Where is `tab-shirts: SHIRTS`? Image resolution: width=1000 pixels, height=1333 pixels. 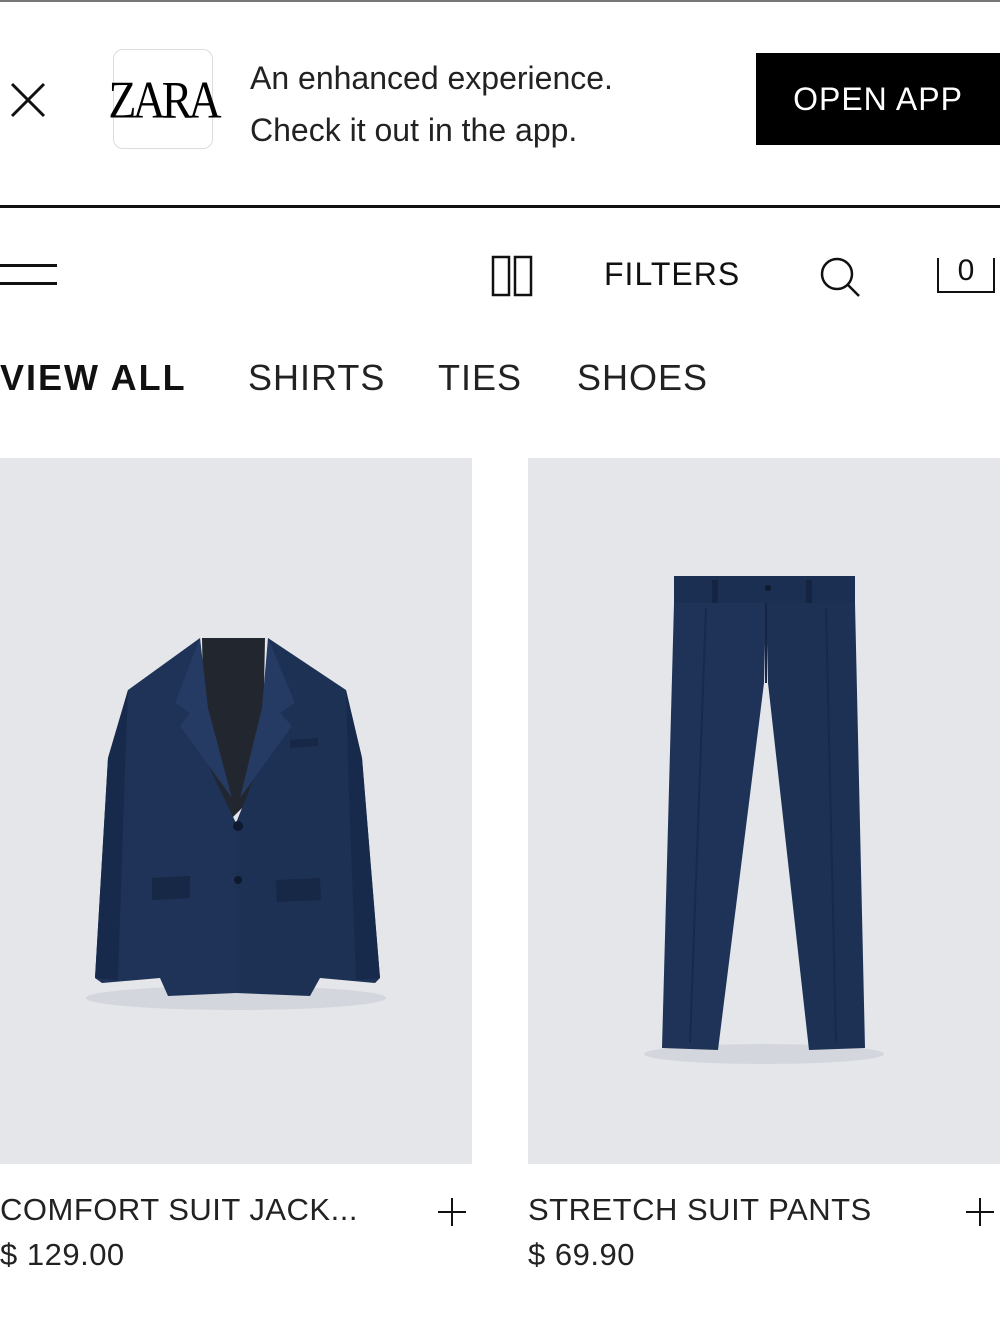
tab-shirts: SHIRTS is located at coordinates (316, 378).